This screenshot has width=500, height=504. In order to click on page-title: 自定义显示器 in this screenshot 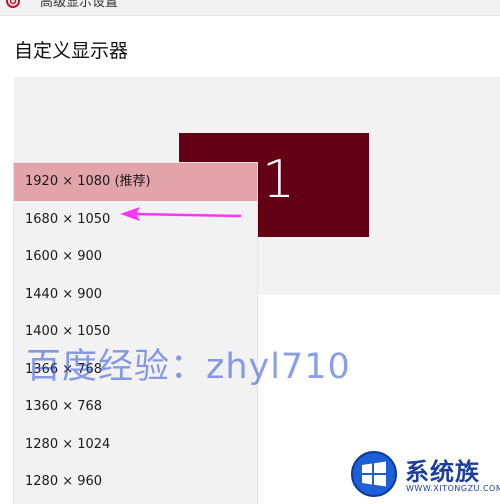, I will do `click(71, 51)`.